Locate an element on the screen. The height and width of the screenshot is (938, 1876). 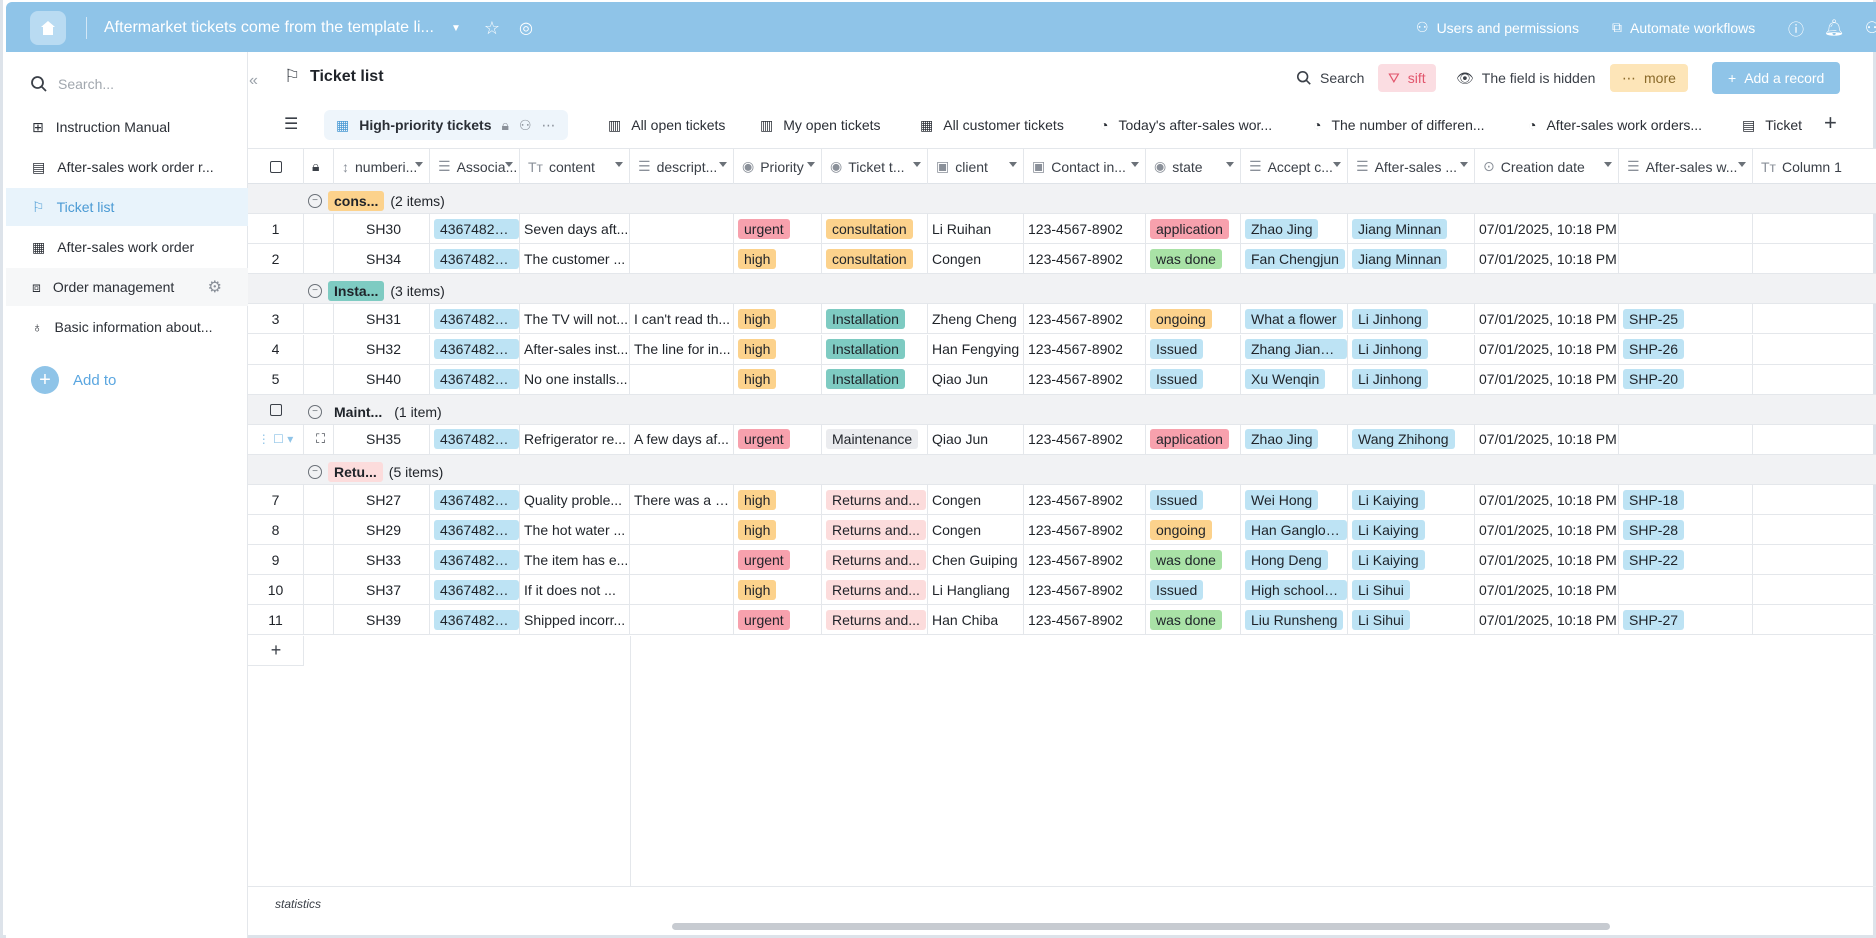
group-checkbox is located at coordinates (276, 409).